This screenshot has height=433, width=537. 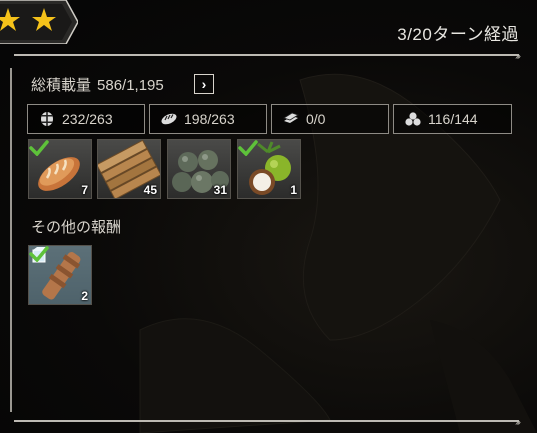 What do you see at coordinates (169, 119) in the screenshot?
I see `bread-icon` at bounding box center [169, 119].